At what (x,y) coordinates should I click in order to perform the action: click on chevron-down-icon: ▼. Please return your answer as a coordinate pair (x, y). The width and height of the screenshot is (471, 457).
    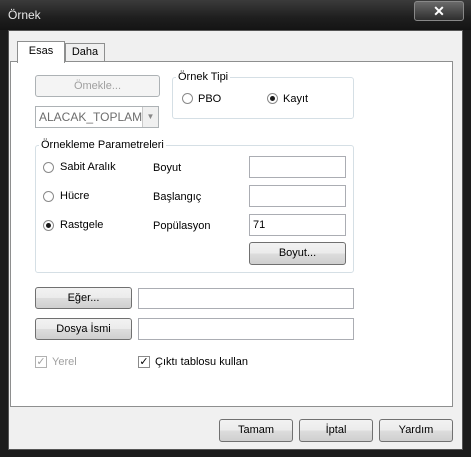
    Looking at the image, I should click on (150, 117).